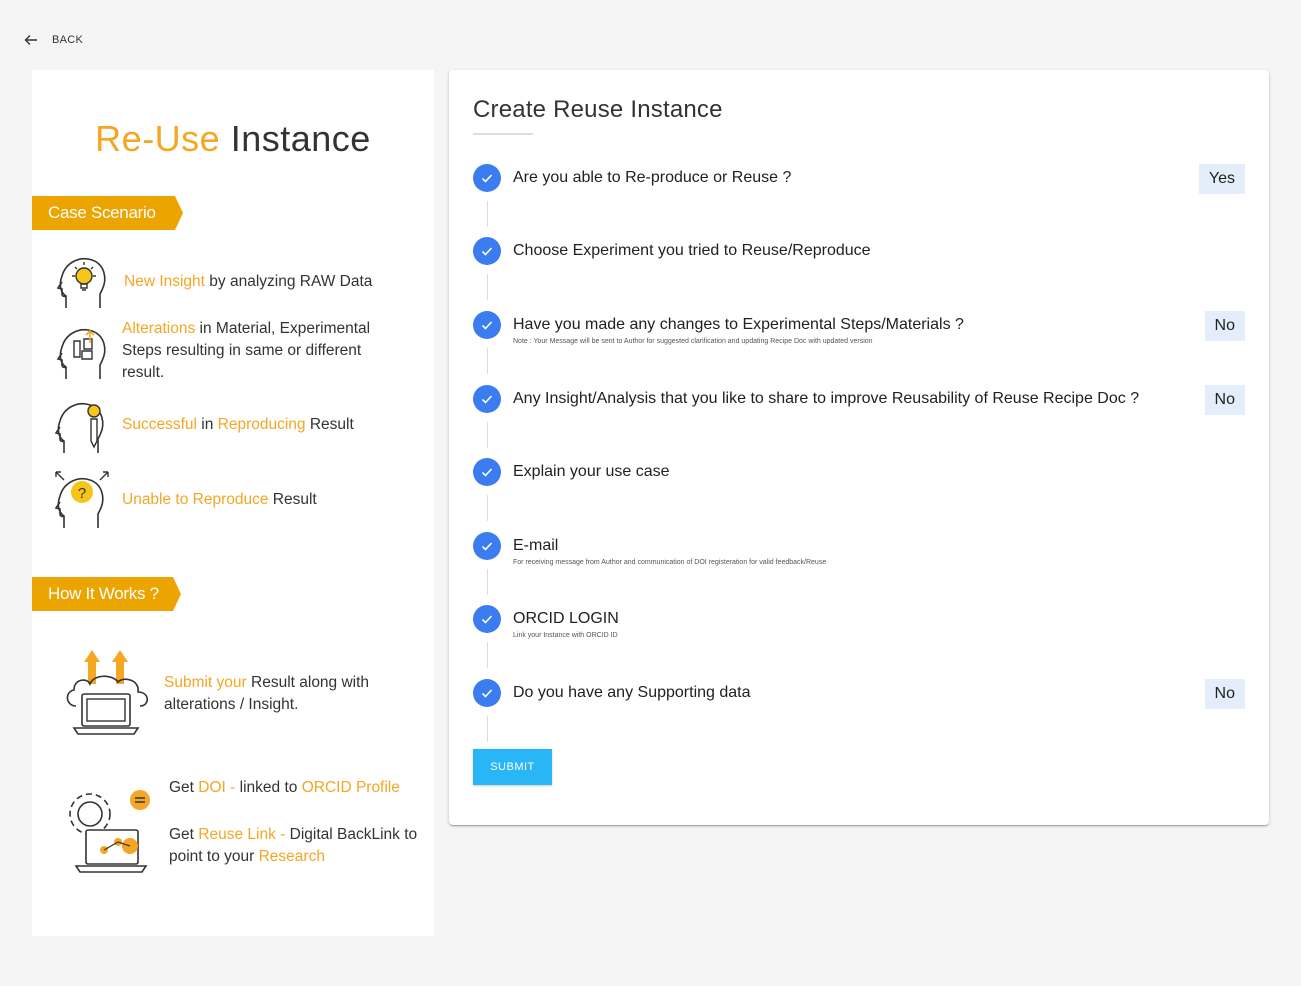 Image resolution: width=1301 pixels, height=986 pixels. I want to click on arrow-left-icon, so click(30, 40).